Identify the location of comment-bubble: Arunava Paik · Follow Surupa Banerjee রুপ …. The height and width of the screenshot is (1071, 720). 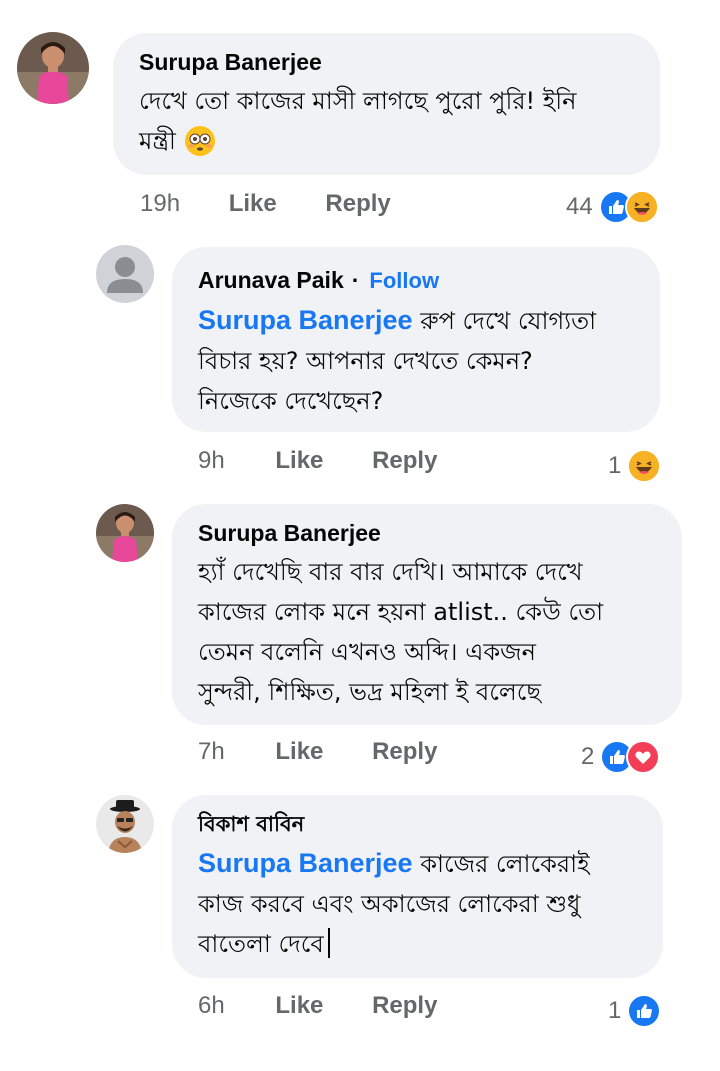
(416, 339).